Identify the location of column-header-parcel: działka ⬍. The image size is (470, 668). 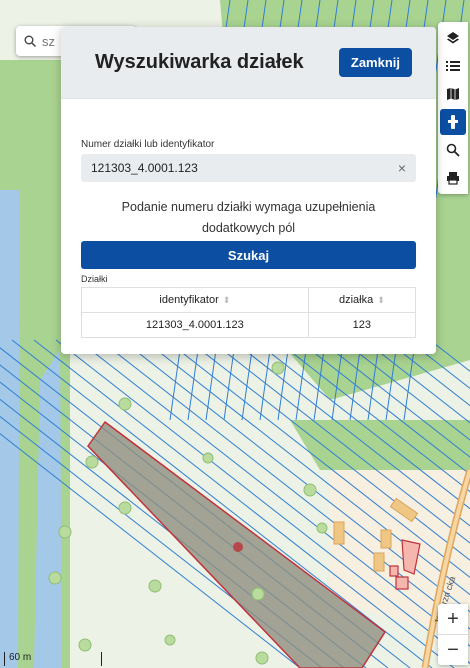
(362, 300).